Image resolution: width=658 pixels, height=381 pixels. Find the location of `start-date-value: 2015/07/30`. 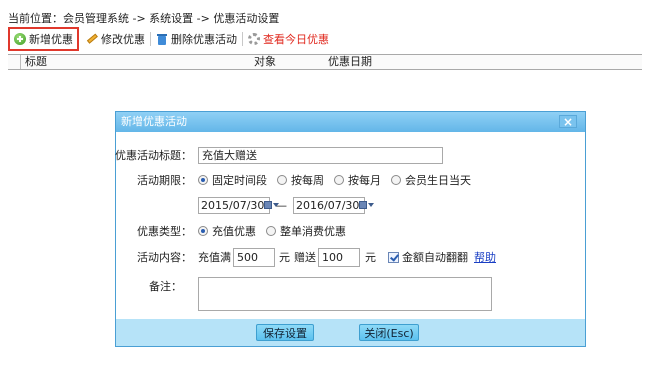

start-date-value: 2015/07/30 is located at coordinates (233, 205).